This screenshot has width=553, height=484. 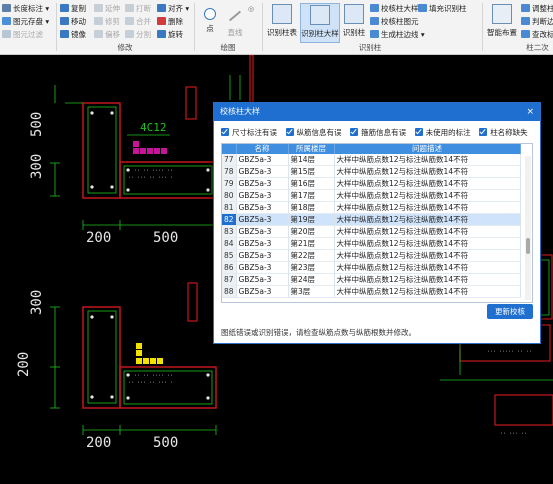 What do you see at coordinates (138, 35) in the screenshot?
I see `split-button: 分割` at bounding box center [138, 35].